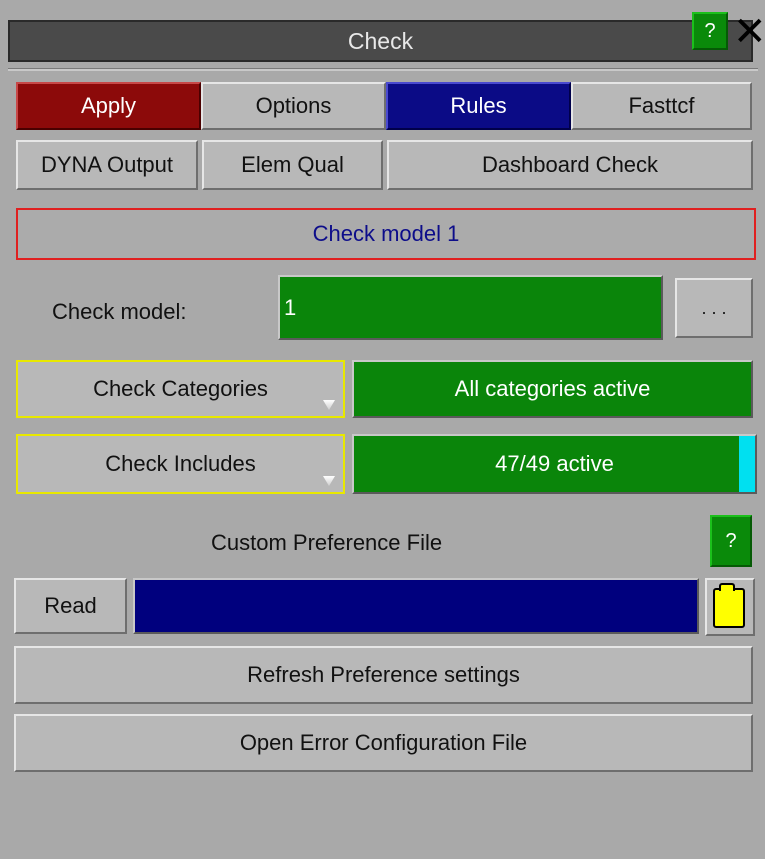 Image resolution: width=765 pixels, height=859 pixels. Describe the element at coordinates (70, 606) in the screenshot. I see `read-button: Read` at that location.